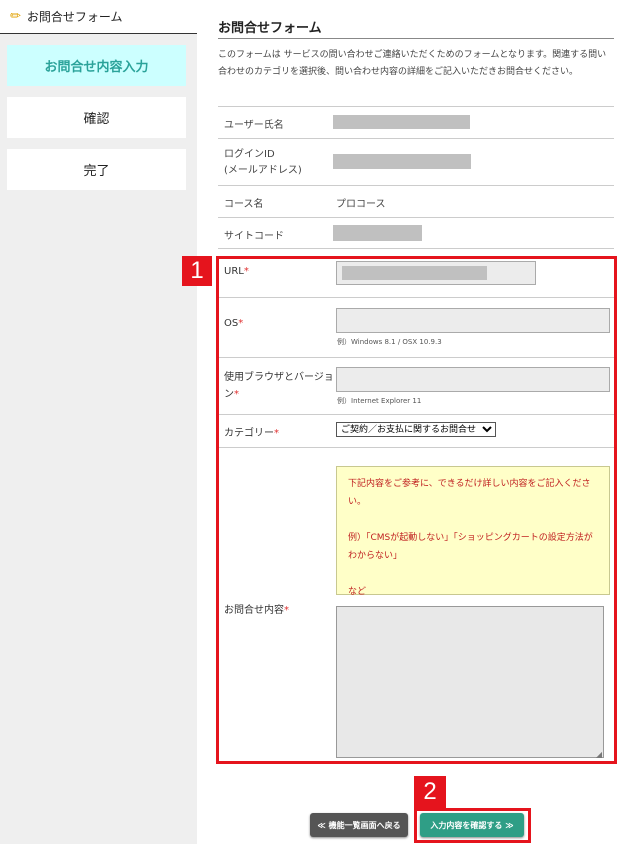  I want to click on sidebar-header: ✏ お問合せフォーム, so click(98, 17).